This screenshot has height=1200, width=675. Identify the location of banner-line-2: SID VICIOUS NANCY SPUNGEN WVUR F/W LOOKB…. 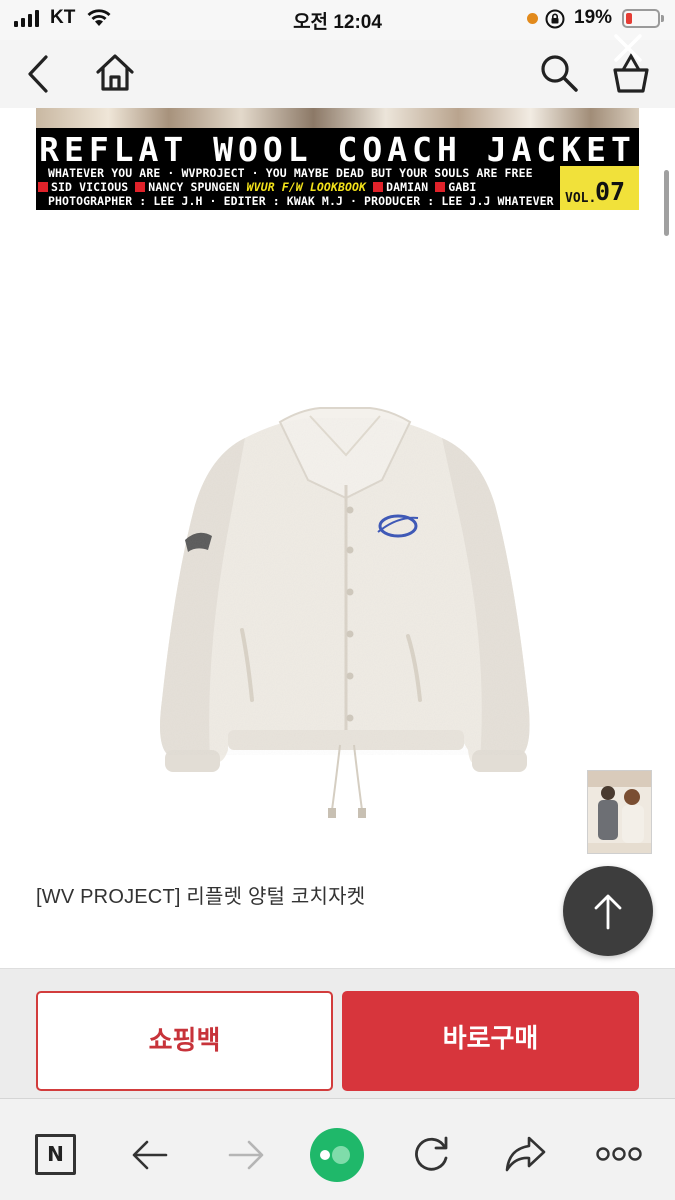
(293, 187).